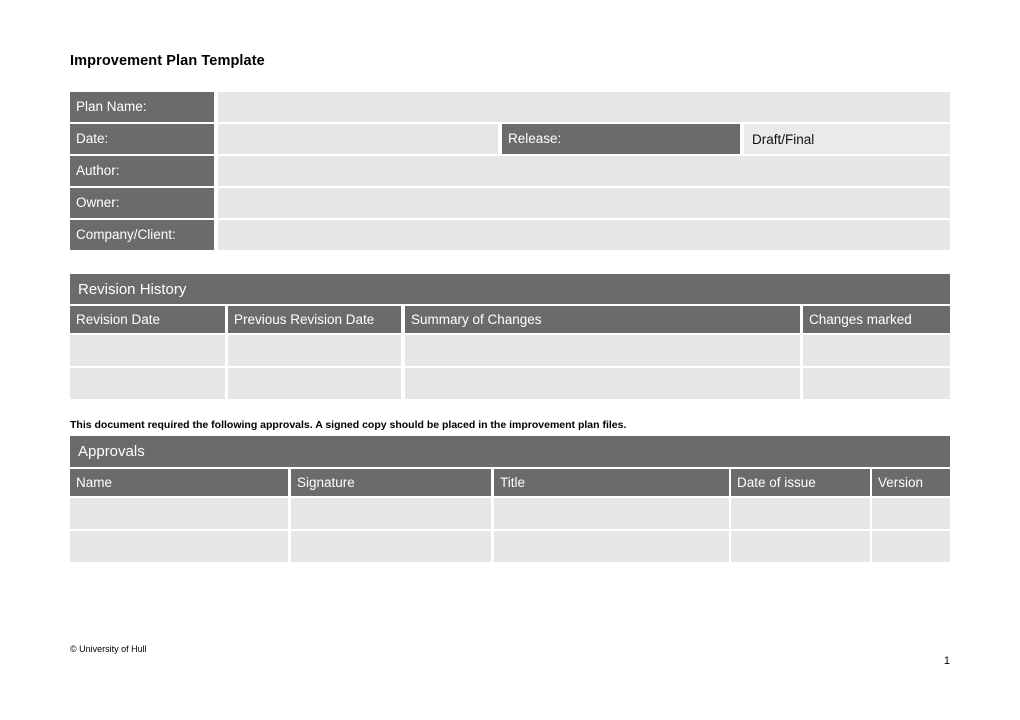 Image resolution: width=1020 pixels, height=720 pixels. I want to click on table-row: Author:, so click(510, 171).